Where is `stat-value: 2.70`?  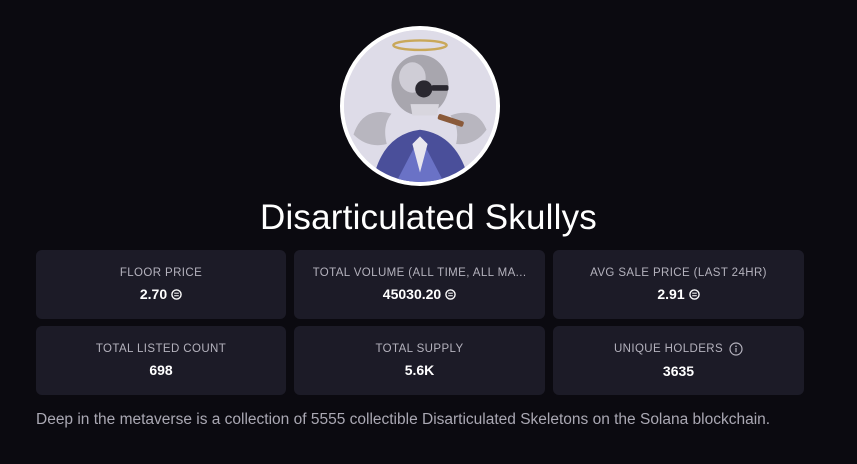 stat-value: 2.70 is located at coordinates (161, 294).